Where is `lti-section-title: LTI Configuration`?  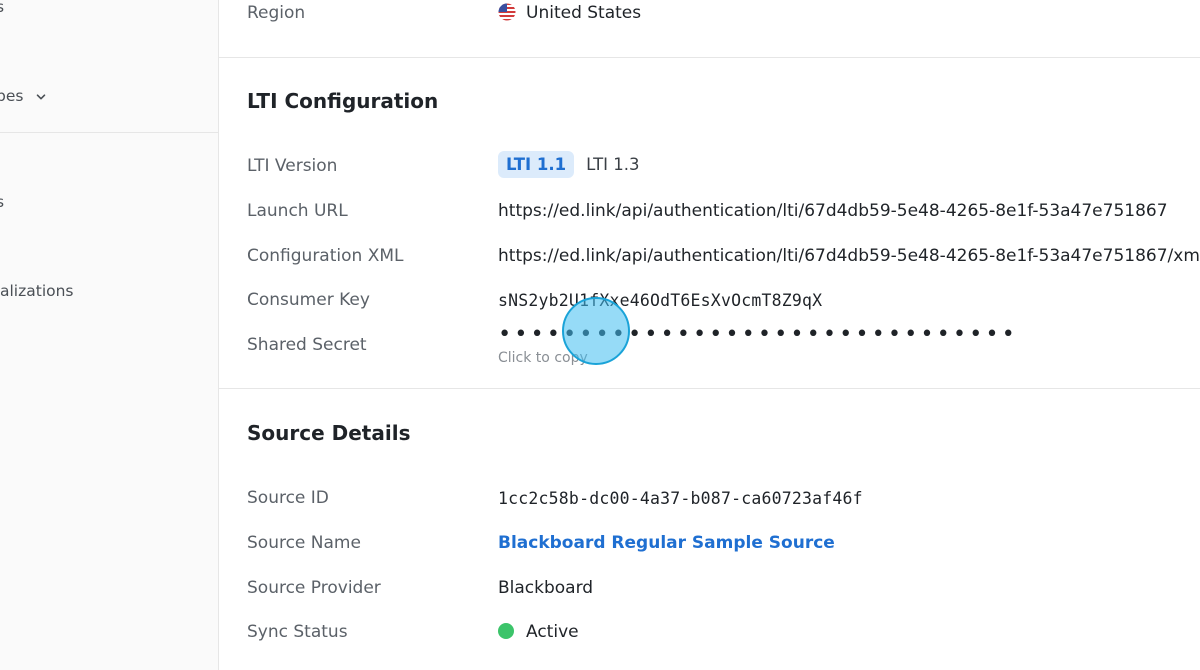
lti-section-title: LTI Configuration is located at coordinates (343, 101).